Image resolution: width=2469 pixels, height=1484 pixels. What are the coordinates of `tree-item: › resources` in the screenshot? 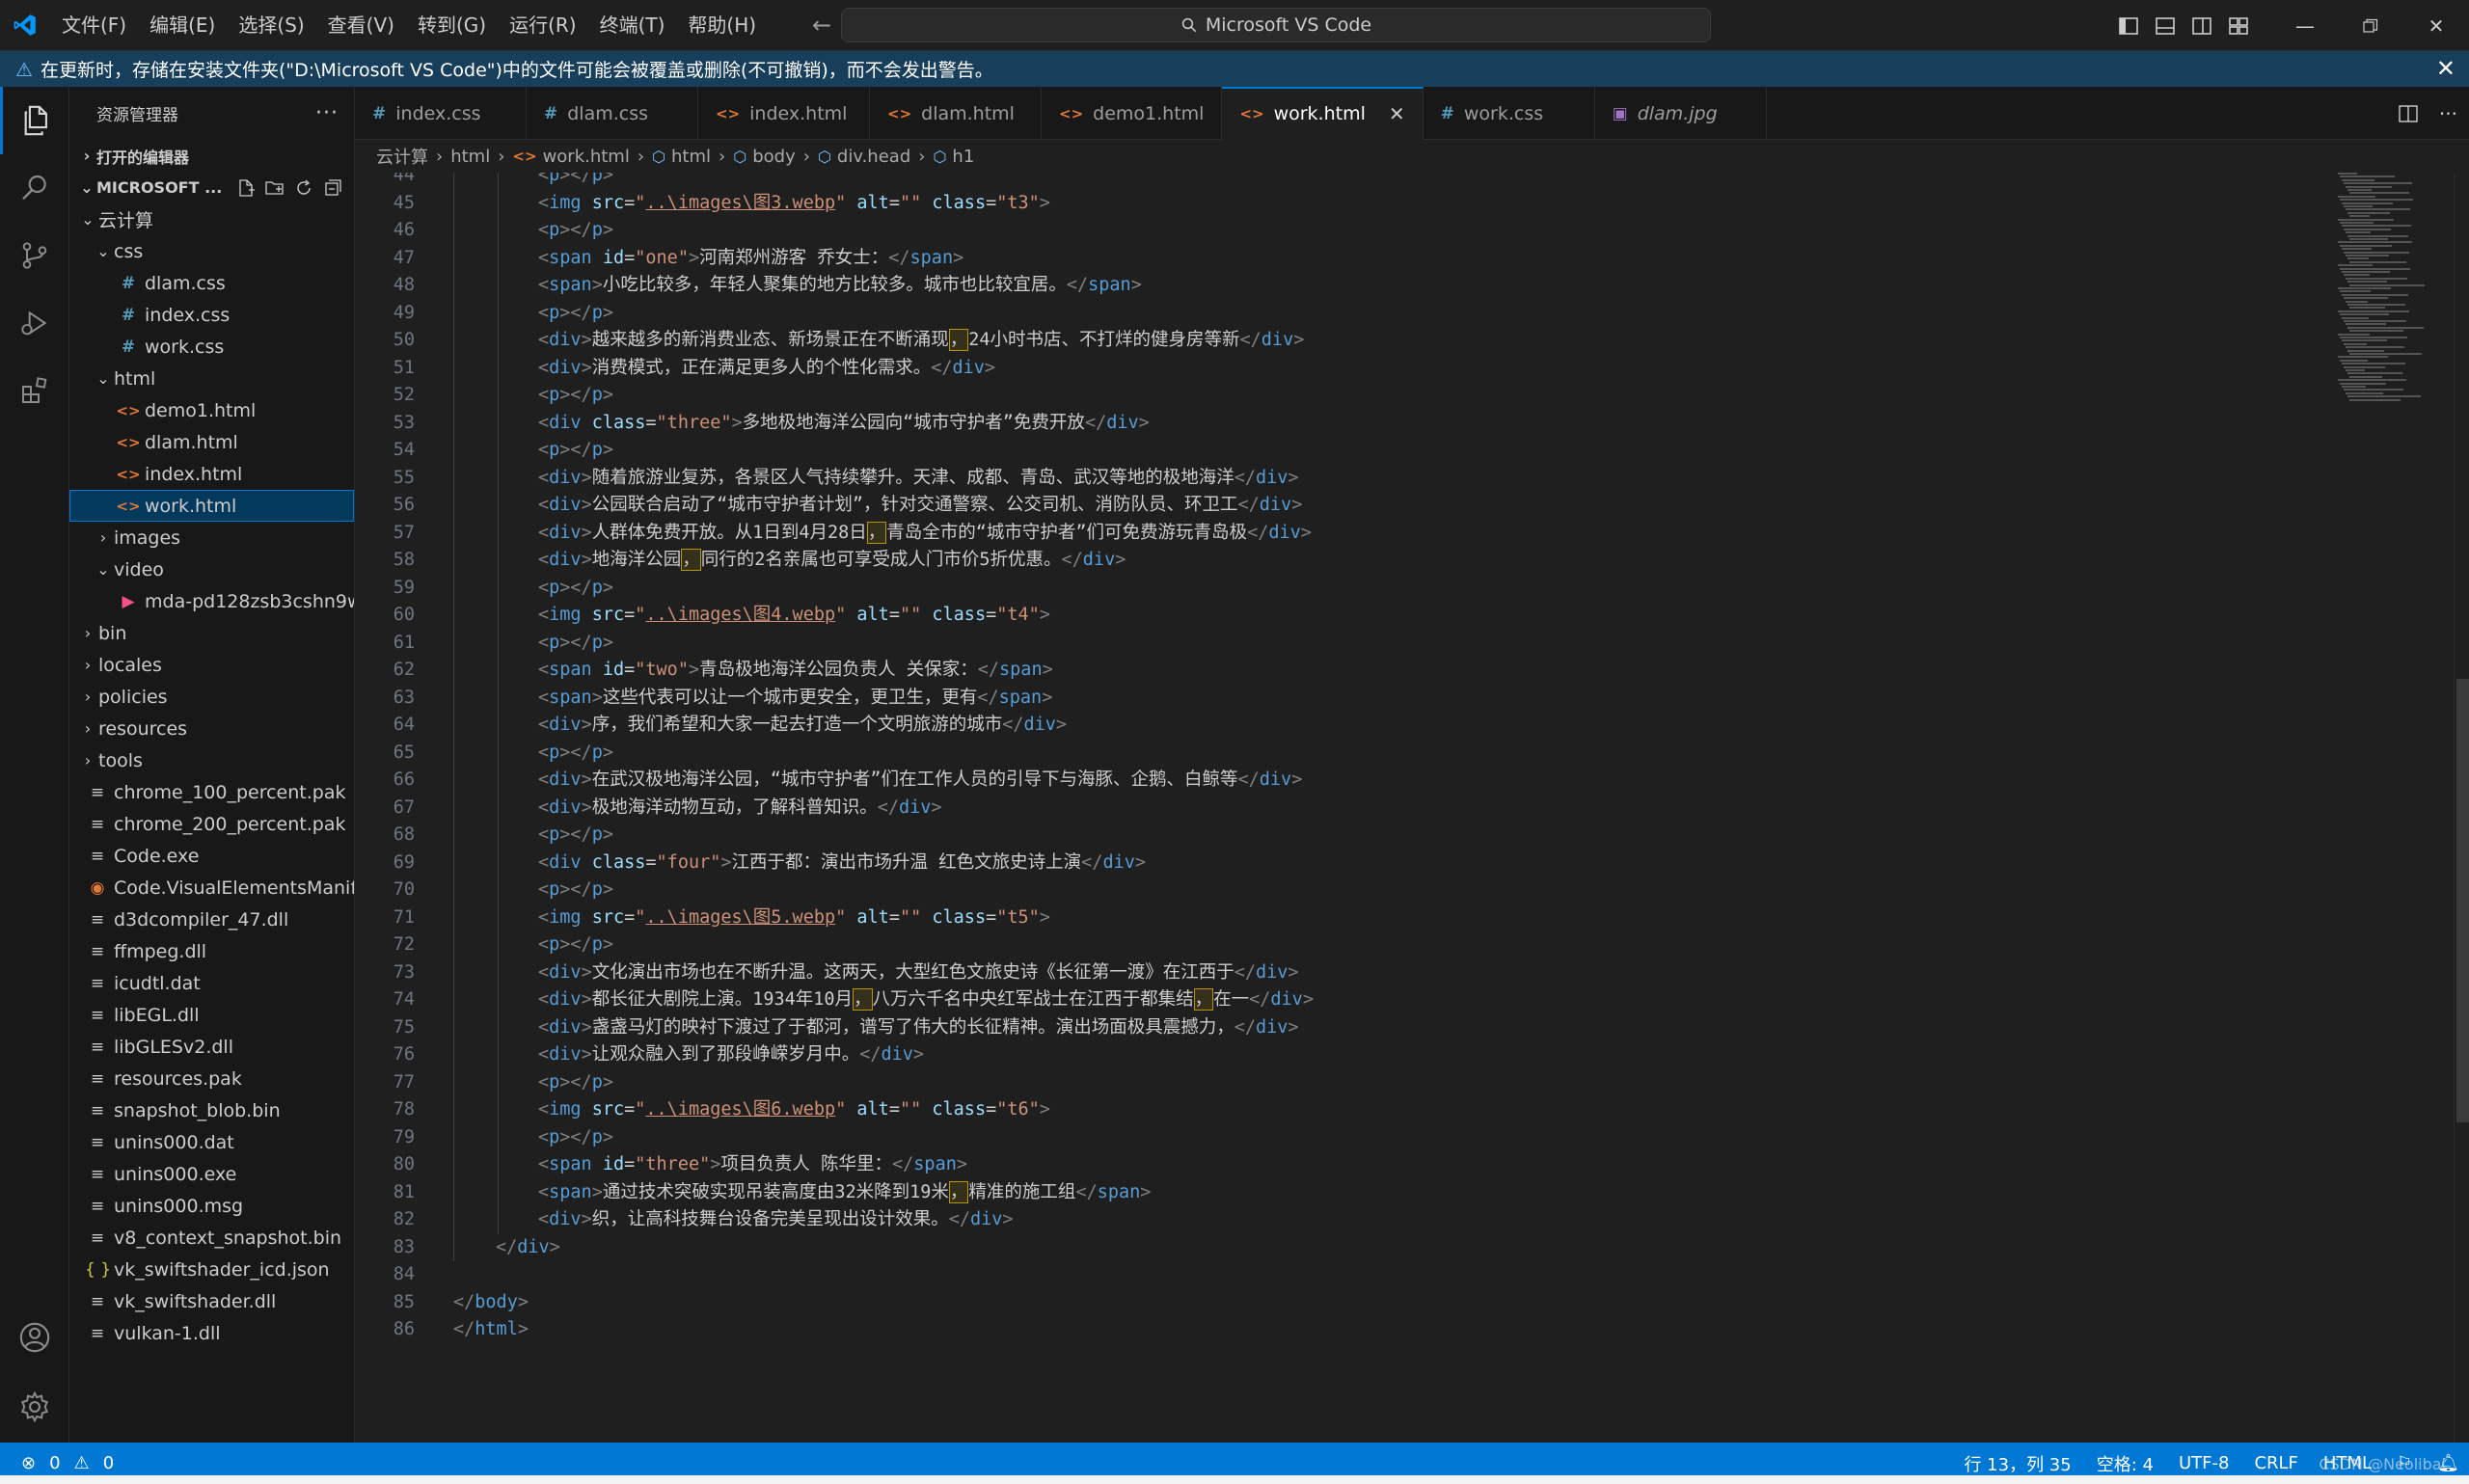 It's located at (211, 728).